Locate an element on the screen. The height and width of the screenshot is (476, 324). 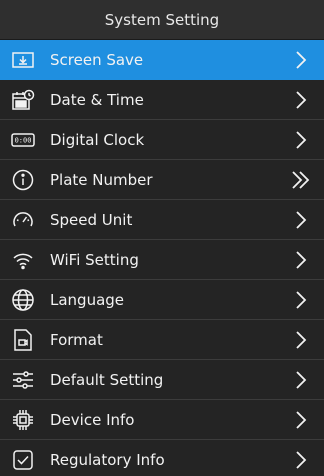
double-chevron-right-icon is located at coordinates (301, 180).